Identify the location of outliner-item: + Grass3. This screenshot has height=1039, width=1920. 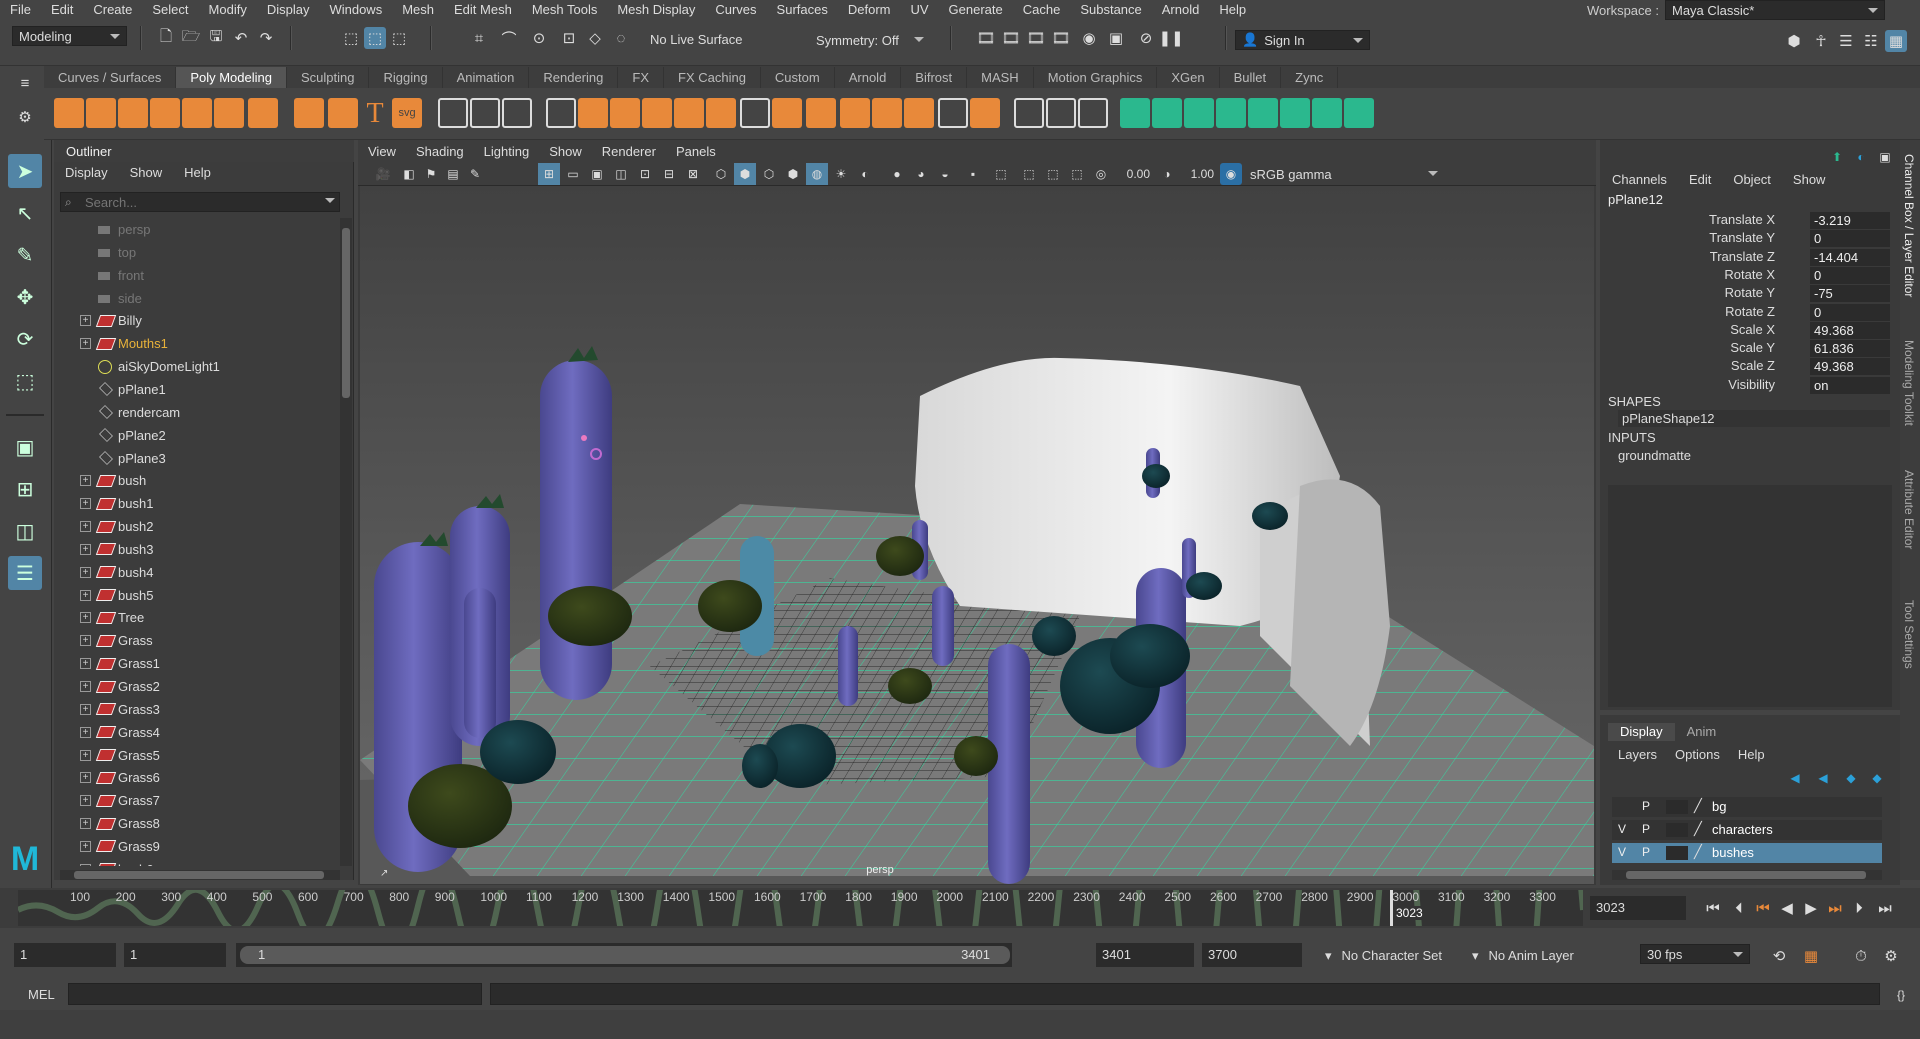
(197, 709).